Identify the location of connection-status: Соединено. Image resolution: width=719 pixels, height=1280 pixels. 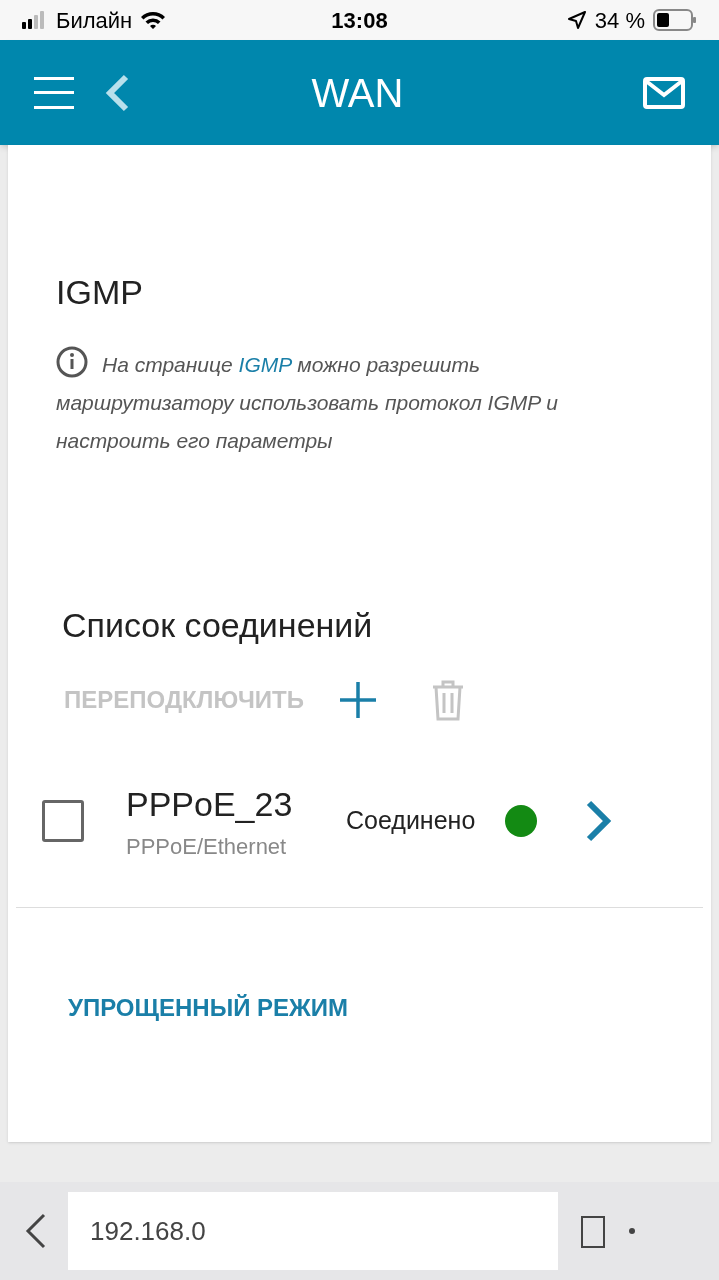
(411, 821).